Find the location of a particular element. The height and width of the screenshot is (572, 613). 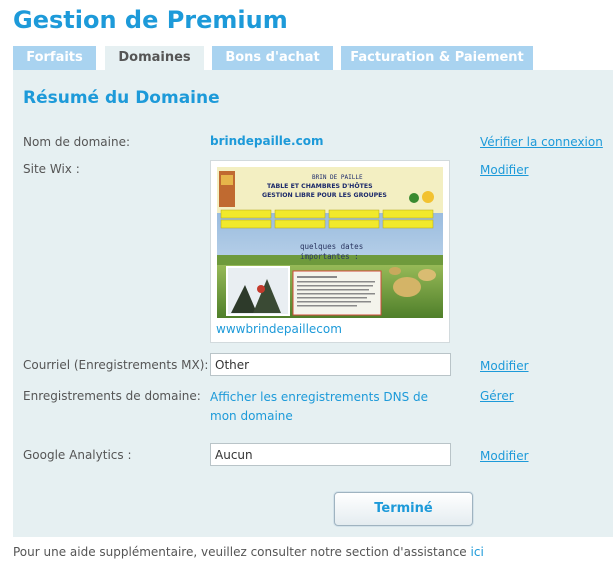

section-title: Résumé du Domaine is located at coordinates (121, 98).